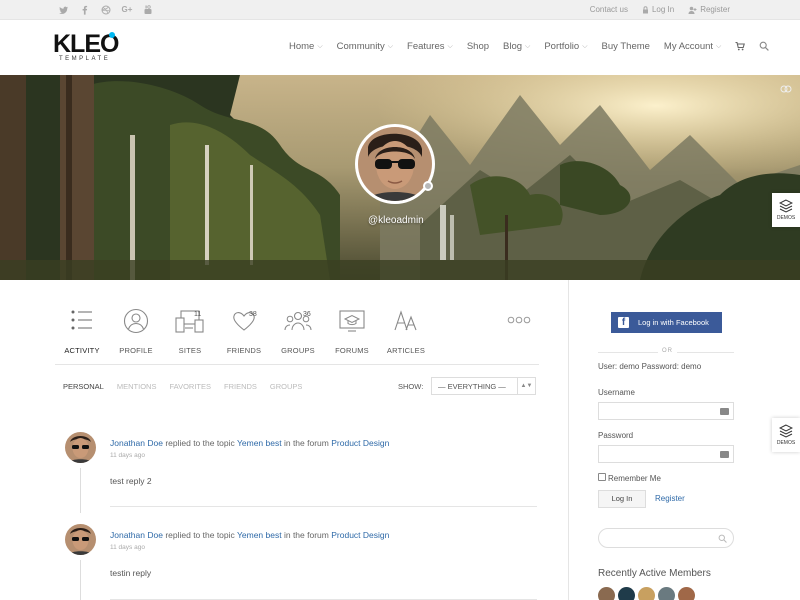  Describe the element at coordinates (786, 210) in the screenshot. I see `demos-button-top: DEMOS` at that location.